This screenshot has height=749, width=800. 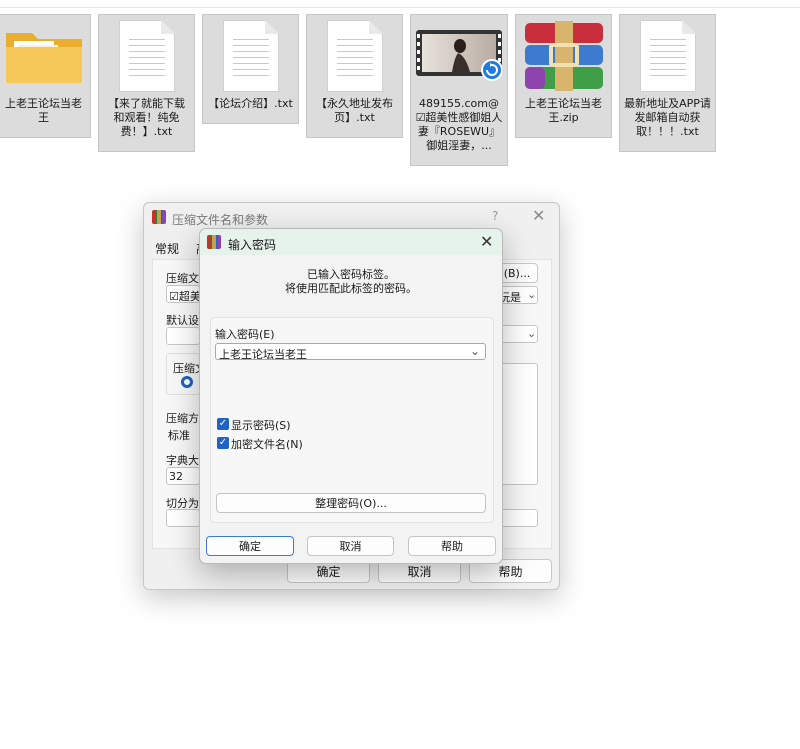 I want to click on compression-method-value: 标准, so click(x=184, y=435).